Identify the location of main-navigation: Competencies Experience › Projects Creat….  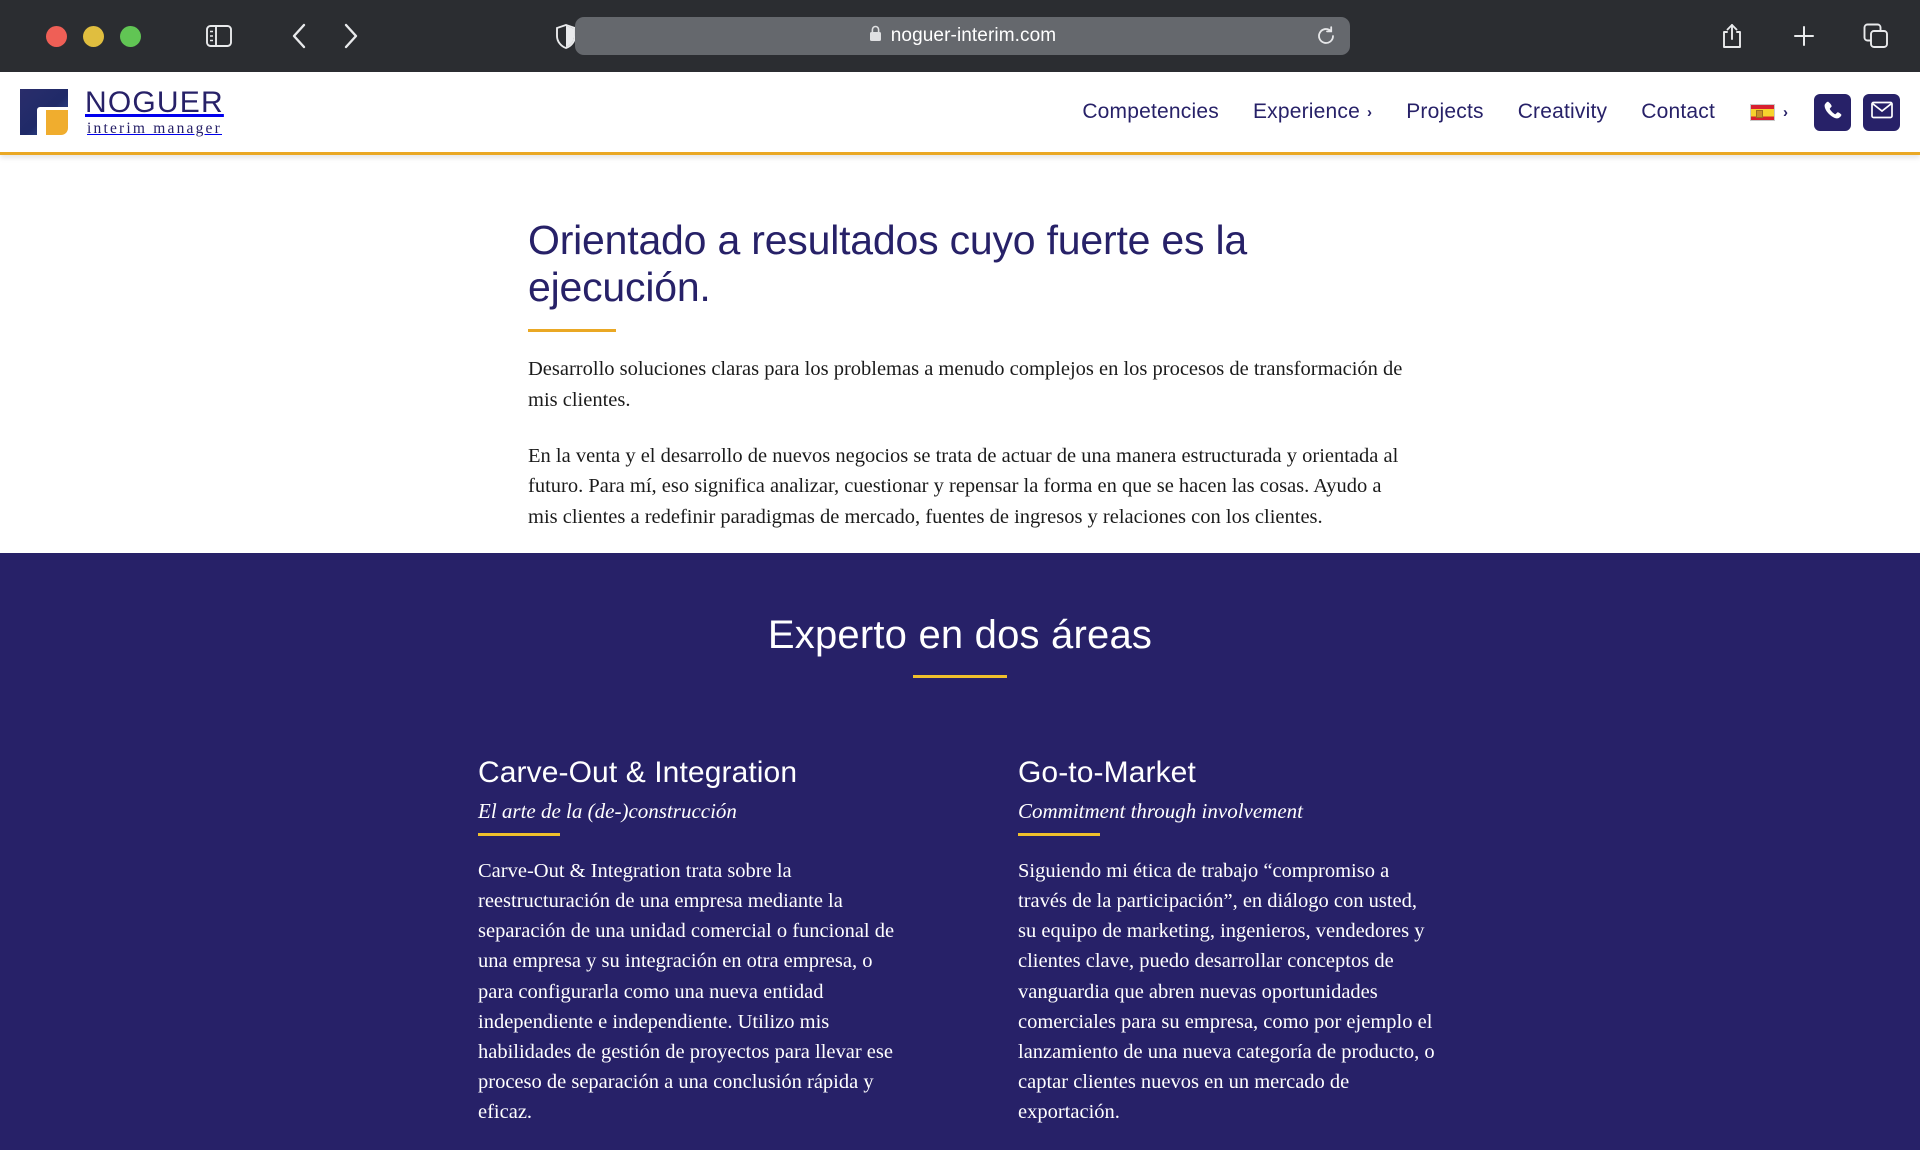
(1482, 112).